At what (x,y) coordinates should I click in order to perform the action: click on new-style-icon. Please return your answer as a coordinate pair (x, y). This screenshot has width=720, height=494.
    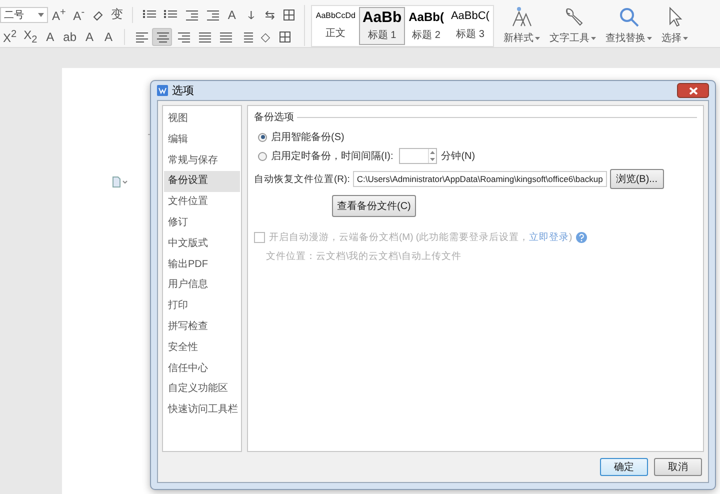
    Looking at the image, I should click on (521, 17).